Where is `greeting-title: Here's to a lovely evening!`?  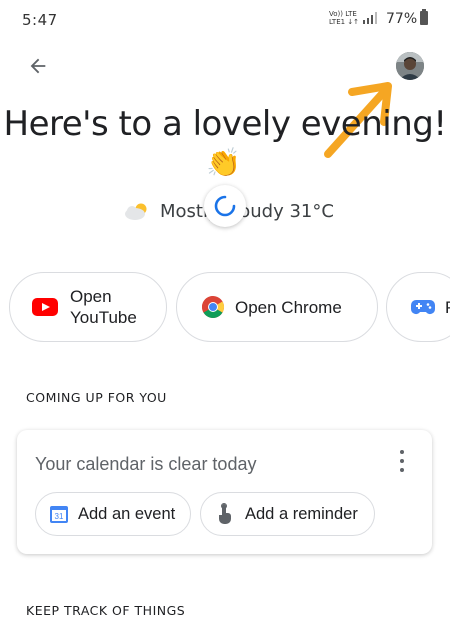 greeting-title: Here's to a lovely evening! is located at coordinates (225, 124).